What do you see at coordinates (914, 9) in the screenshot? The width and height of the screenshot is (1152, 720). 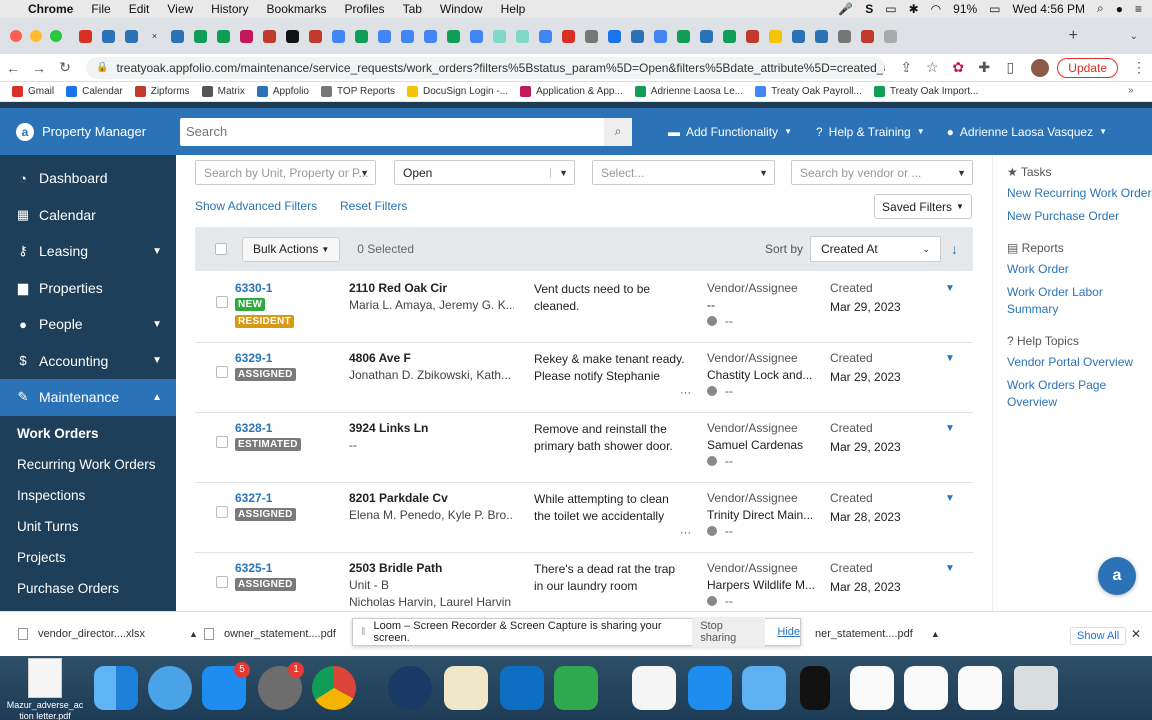 I see `bluetooth-icon: ✱` at bounding box center [914, 9].